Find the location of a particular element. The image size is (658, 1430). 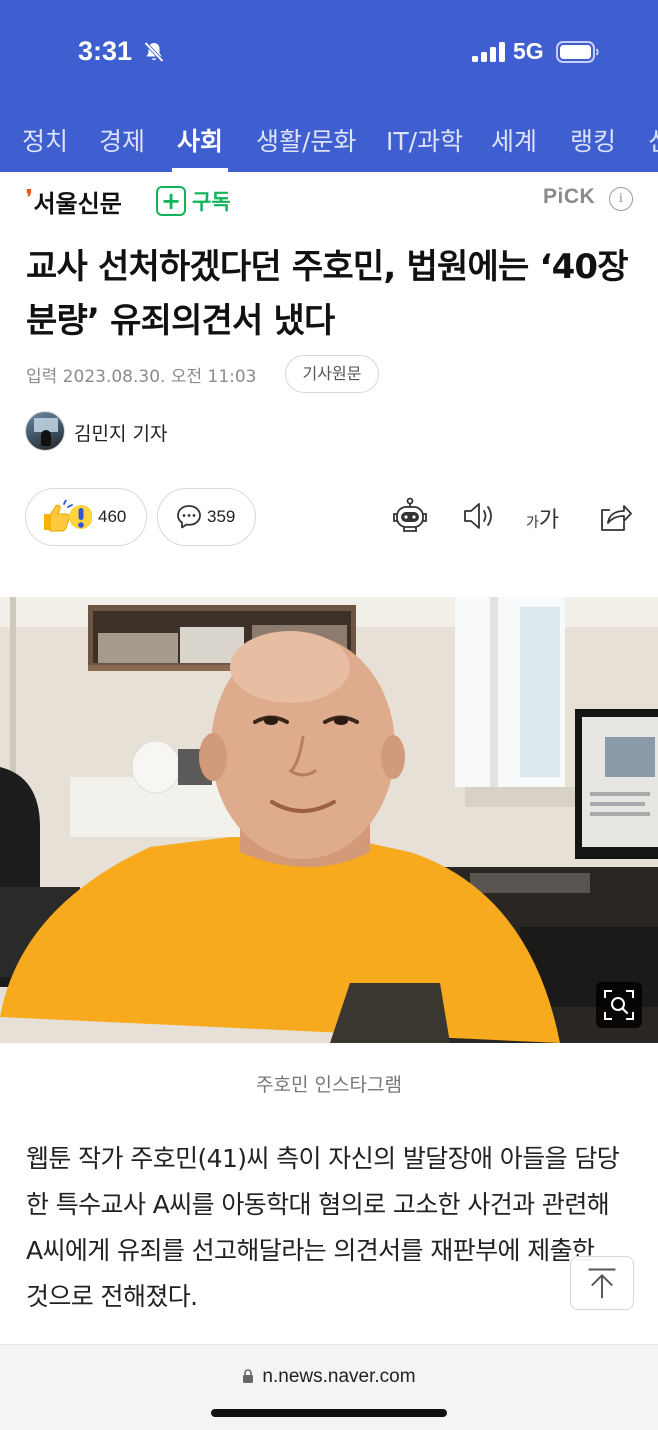

comment-icon is located at coordinates (189, 517).